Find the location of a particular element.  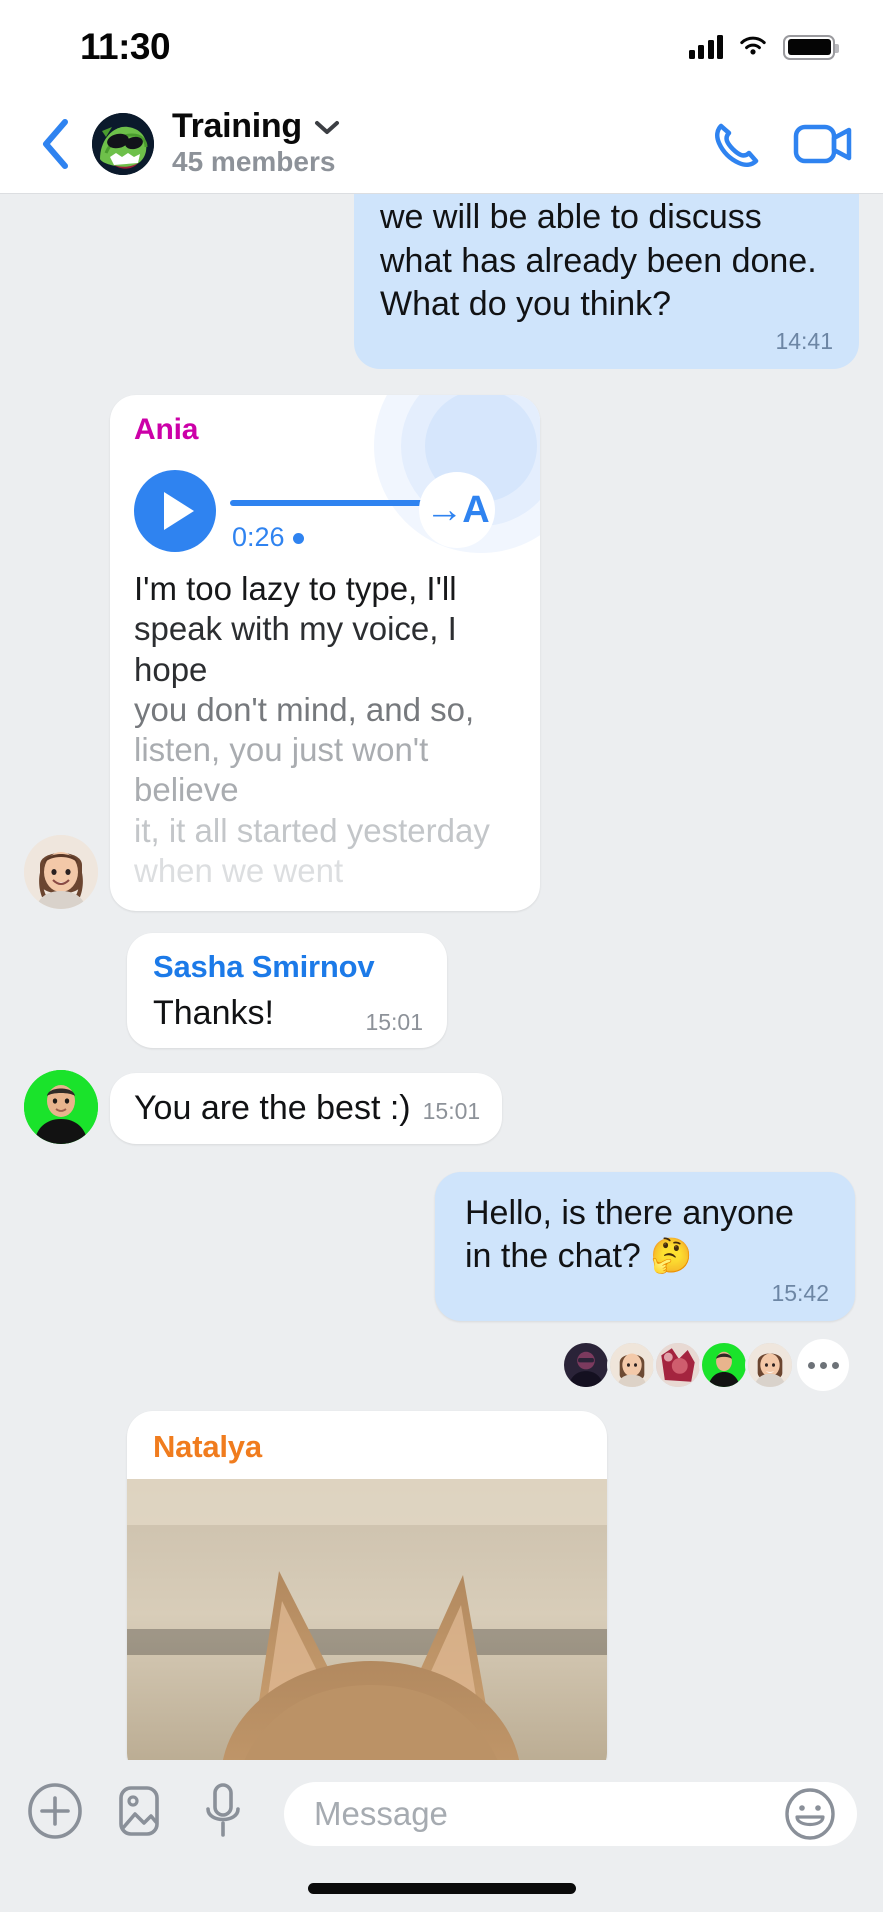

plus-attach-icon is located at coordinates (55, 1811).